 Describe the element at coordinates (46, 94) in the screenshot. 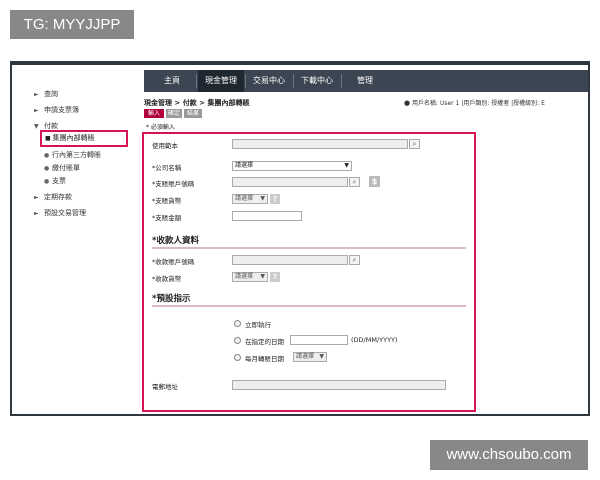

I see `sidebar-item-inquiry: ► 查詢` at that location.